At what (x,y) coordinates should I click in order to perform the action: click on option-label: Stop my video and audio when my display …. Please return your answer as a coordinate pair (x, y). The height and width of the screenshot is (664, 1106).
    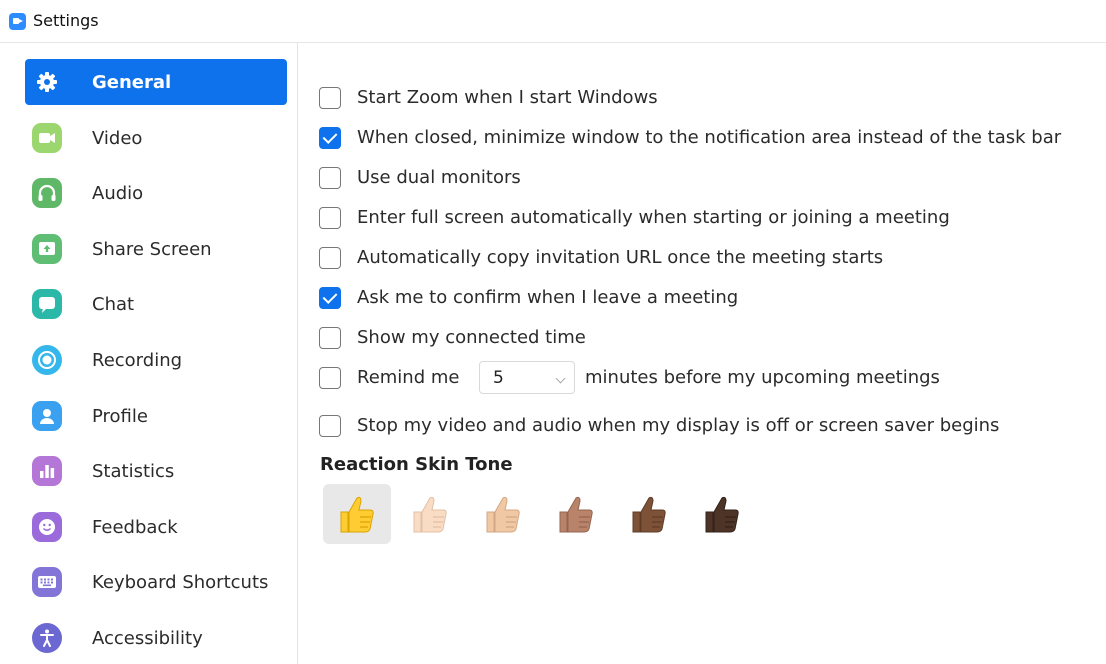
    Looking at the image, I should click on (678, 425).